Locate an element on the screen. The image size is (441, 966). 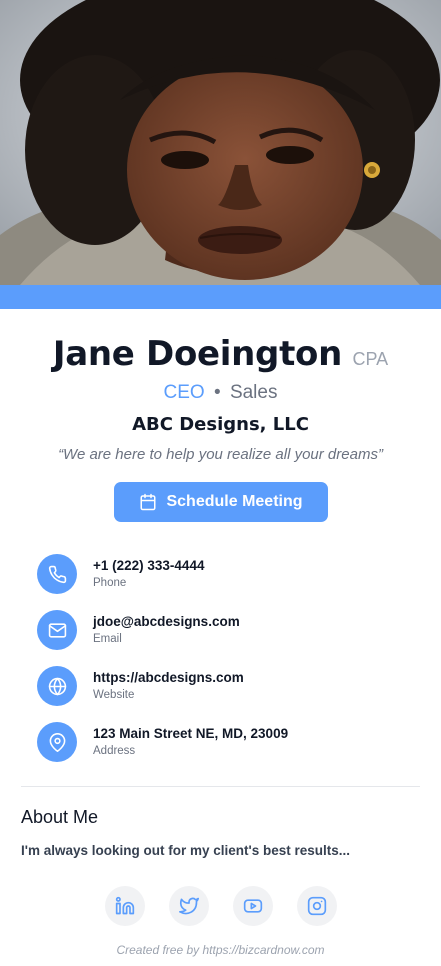
email-label: Email is located at coordinates (107, 639).